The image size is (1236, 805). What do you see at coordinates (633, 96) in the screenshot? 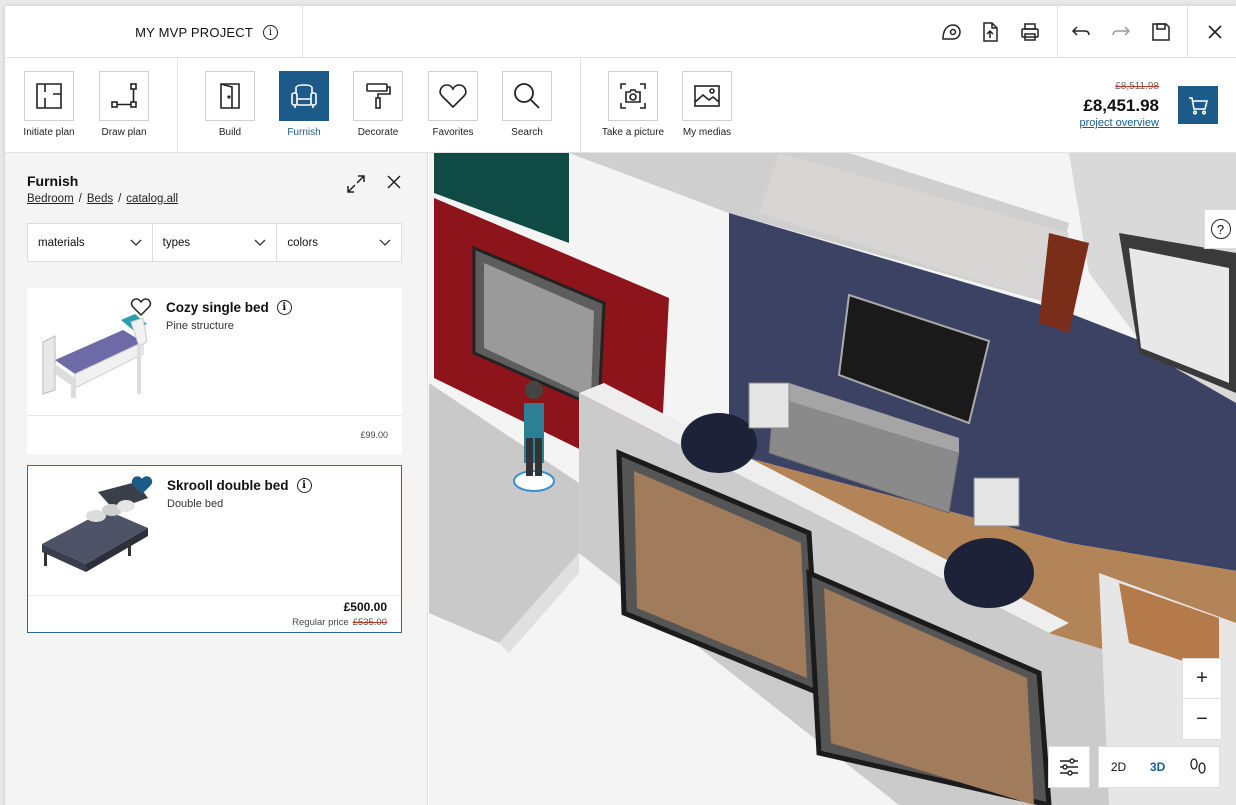
I see `camera-icon` at bounding box center [633, 96].